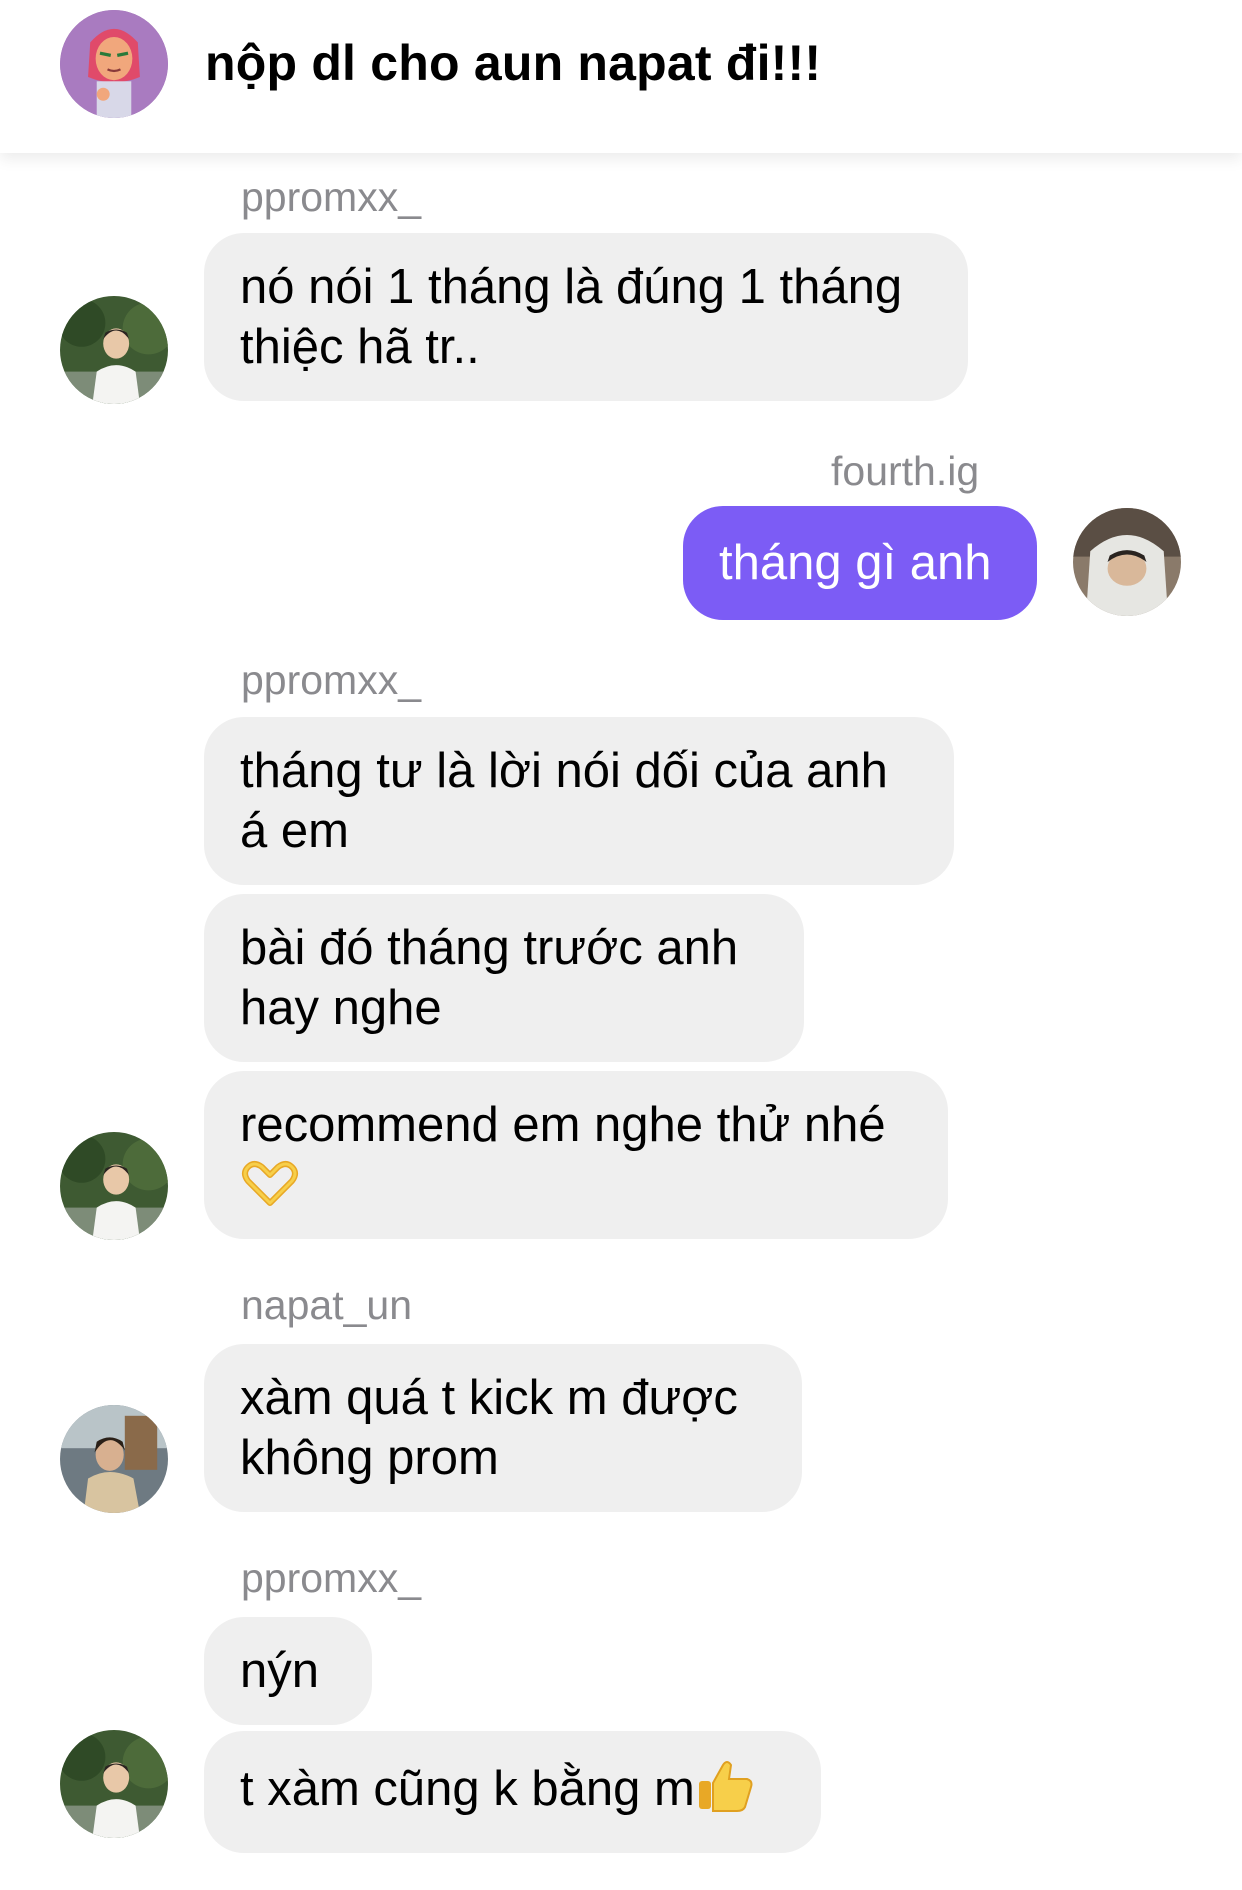  What do you see at coordinates (563, 1125) in the screenshot?
I see `message-line: recommend em nghe thử nhé` at bounding box center [563, 1125].